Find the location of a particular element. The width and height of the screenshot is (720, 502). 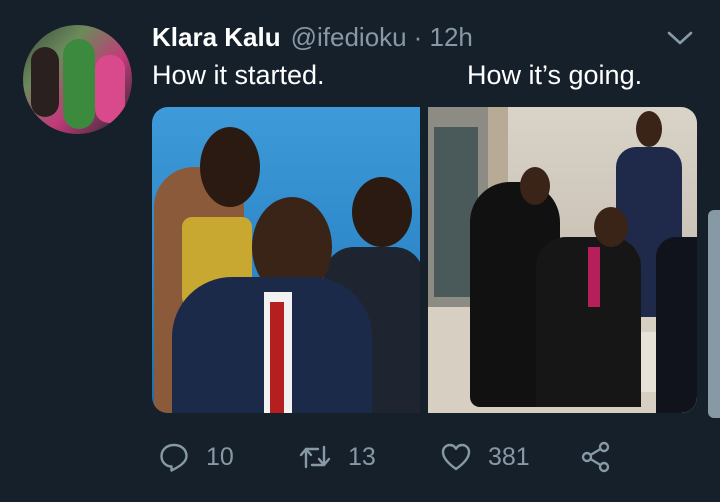

scrollbar is located at coordinates (714, 314).